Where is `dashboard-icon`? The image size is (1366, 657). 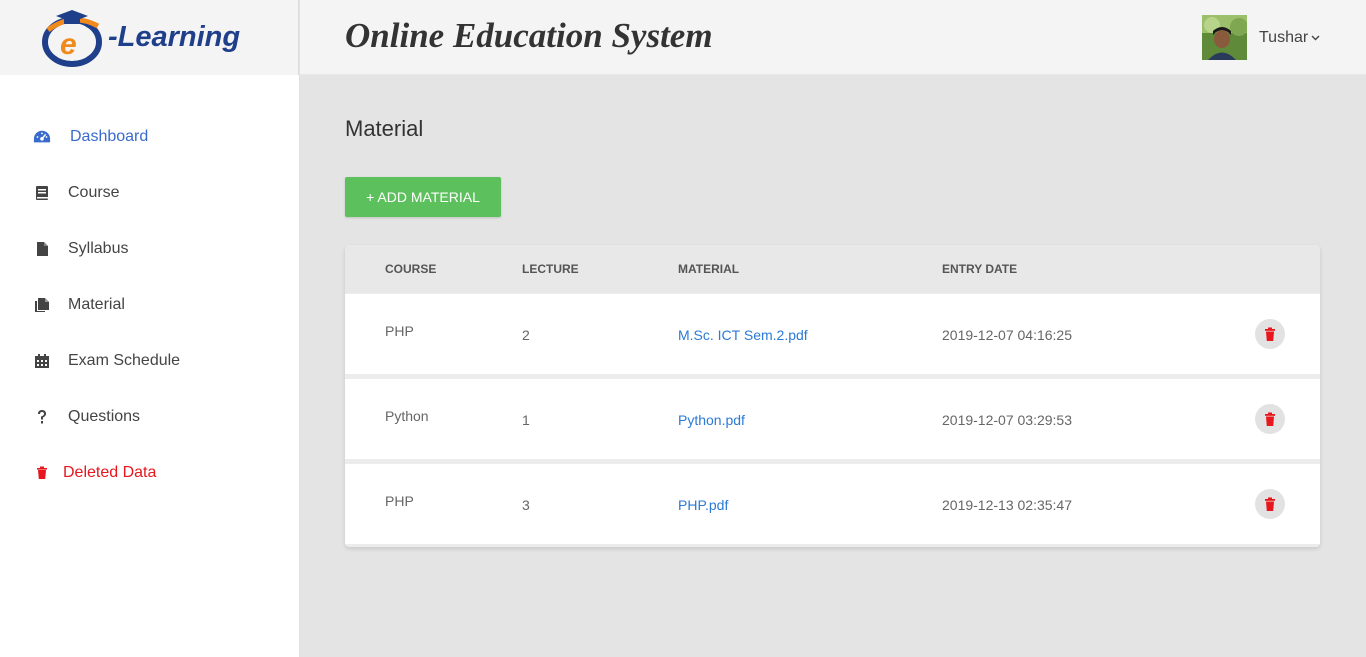
dashboard-icon is located at coordinates (42, 137).